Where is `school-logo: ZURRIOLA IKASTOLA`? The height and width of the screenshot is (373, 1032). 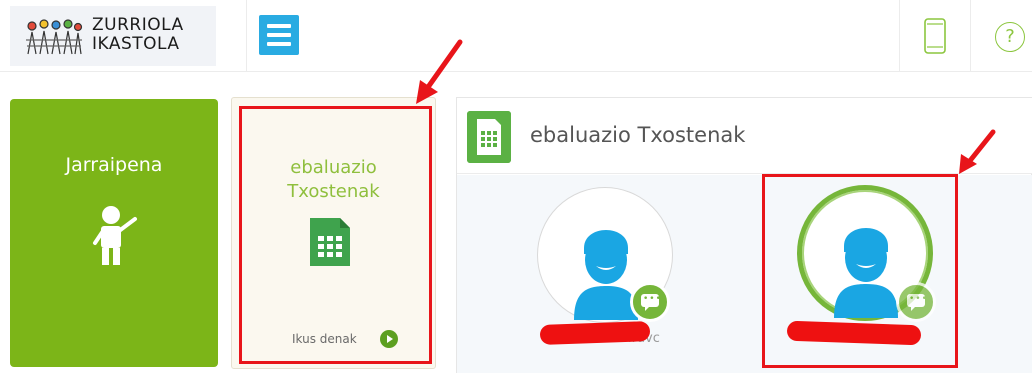 school-logo: ZURRIOLA IKASTOLA is located at coordinates (113, 36).